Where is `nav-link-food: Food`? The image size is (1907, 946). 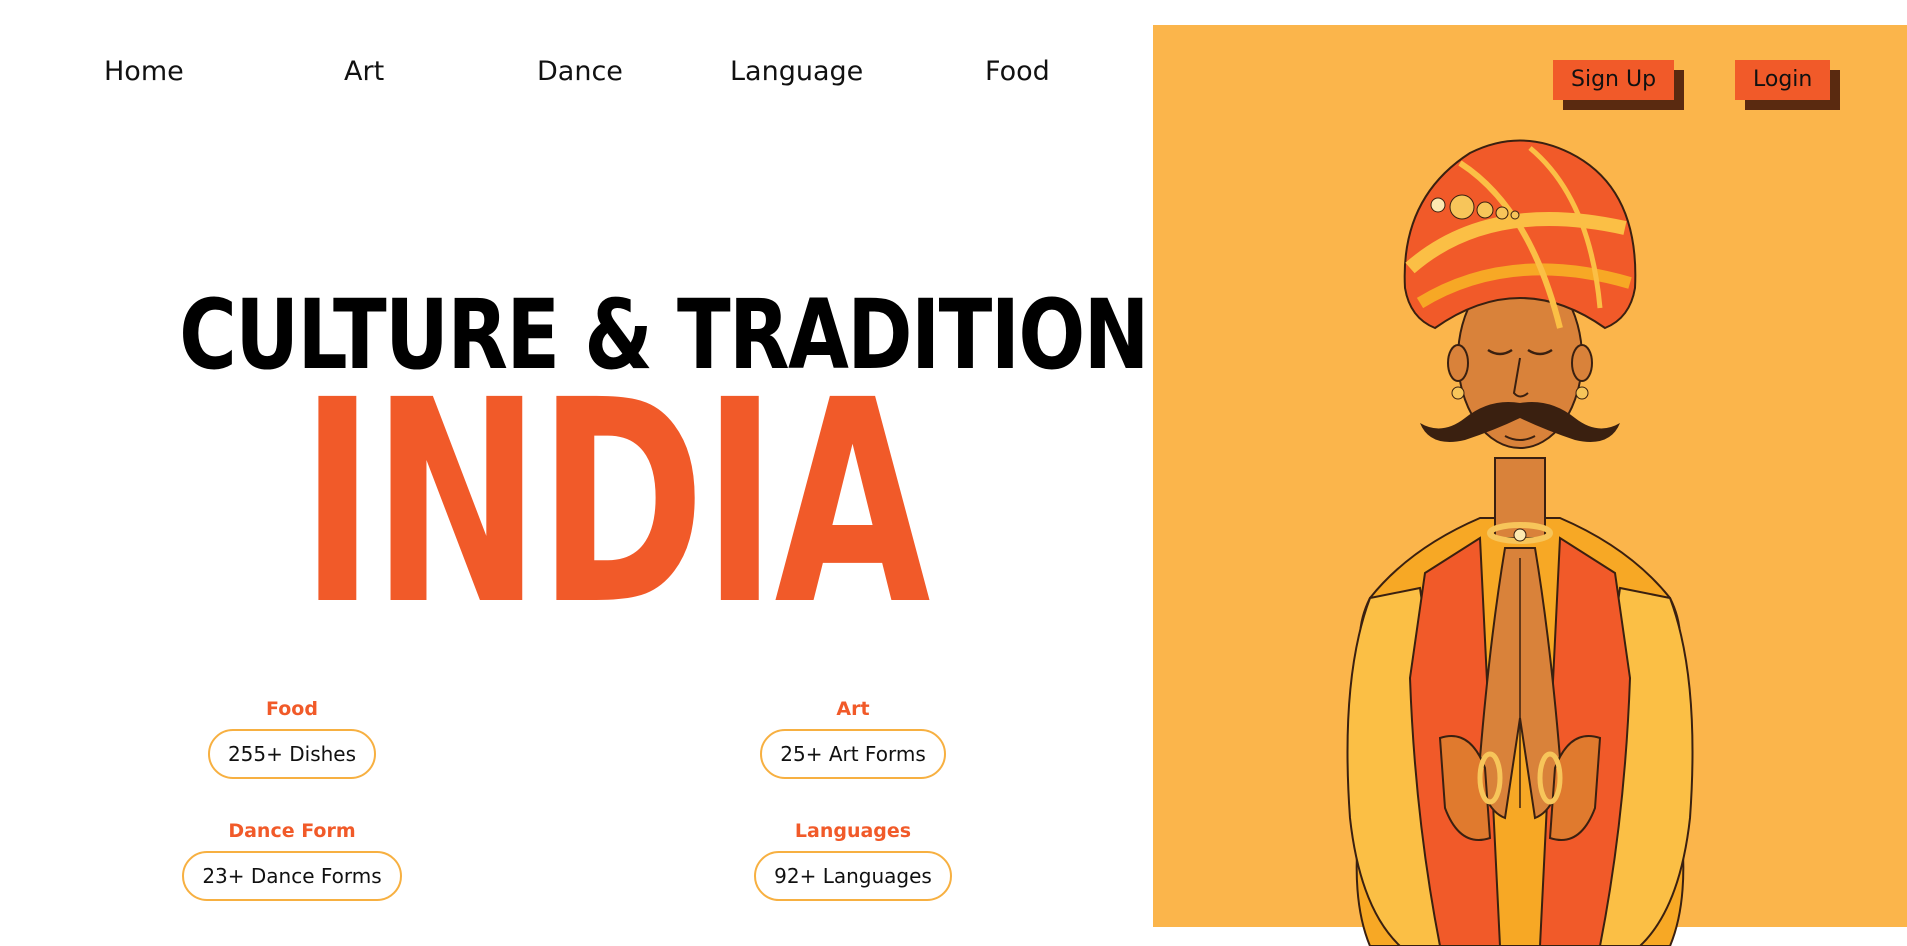 nav-link-food: Food is located at coordinates (1017, 71).